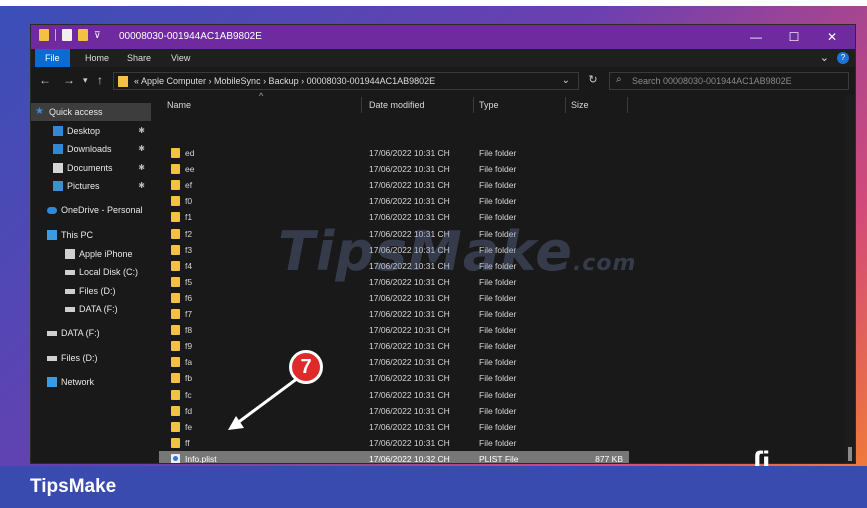  Describe the element at coordinates (139, 58) in the screenshot. I see `tab-share: Share` at that location.